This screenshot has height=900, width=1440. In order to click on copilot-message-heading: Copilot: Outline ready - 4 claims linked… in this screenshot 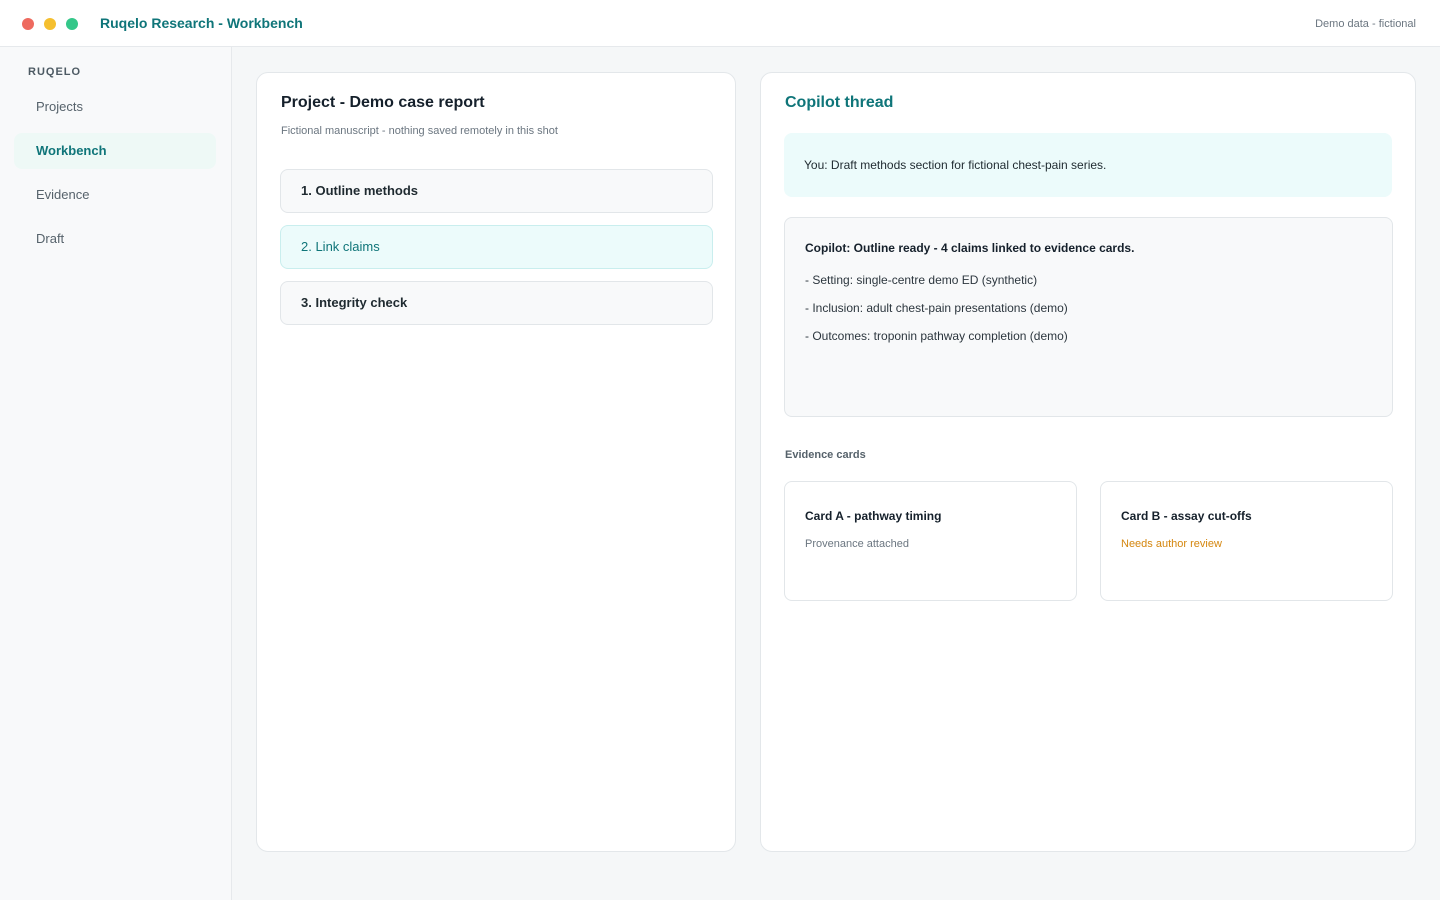, I will do `click(970, 248)`.